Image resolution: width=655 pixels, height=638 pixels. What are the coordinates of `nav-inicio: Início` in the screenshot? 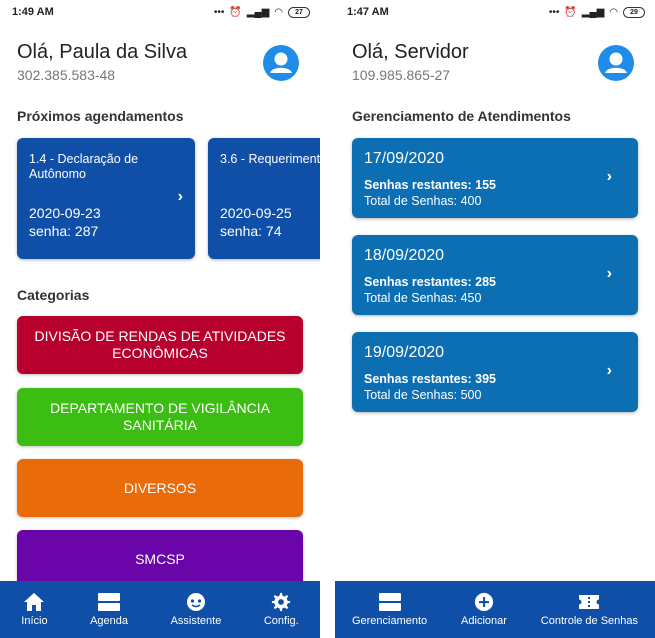 It's located at (34, 609).